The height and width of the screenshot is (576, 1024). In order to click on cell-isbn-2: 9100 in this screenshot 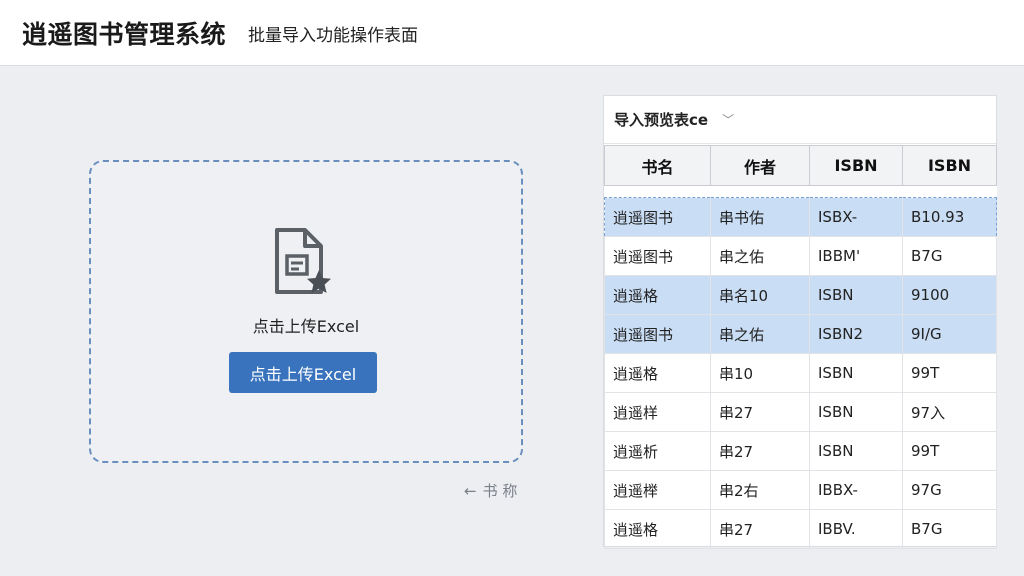, I will do `click(949, 295)`.